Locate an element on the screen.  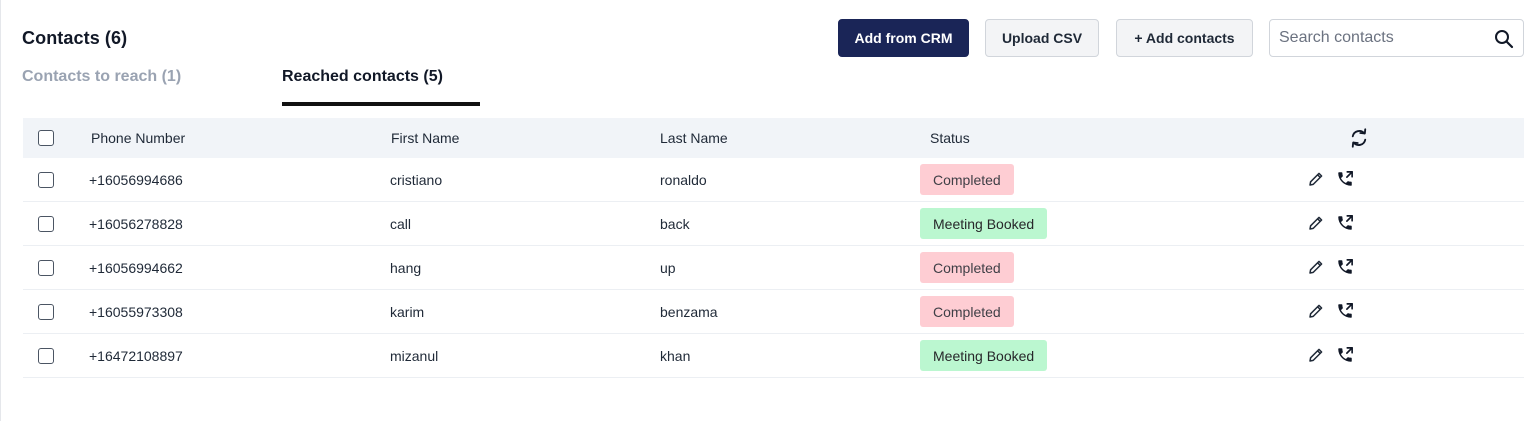
table-row: +16472108897 mizanul khan Meeting Booked is located at coordinates (773, 356).